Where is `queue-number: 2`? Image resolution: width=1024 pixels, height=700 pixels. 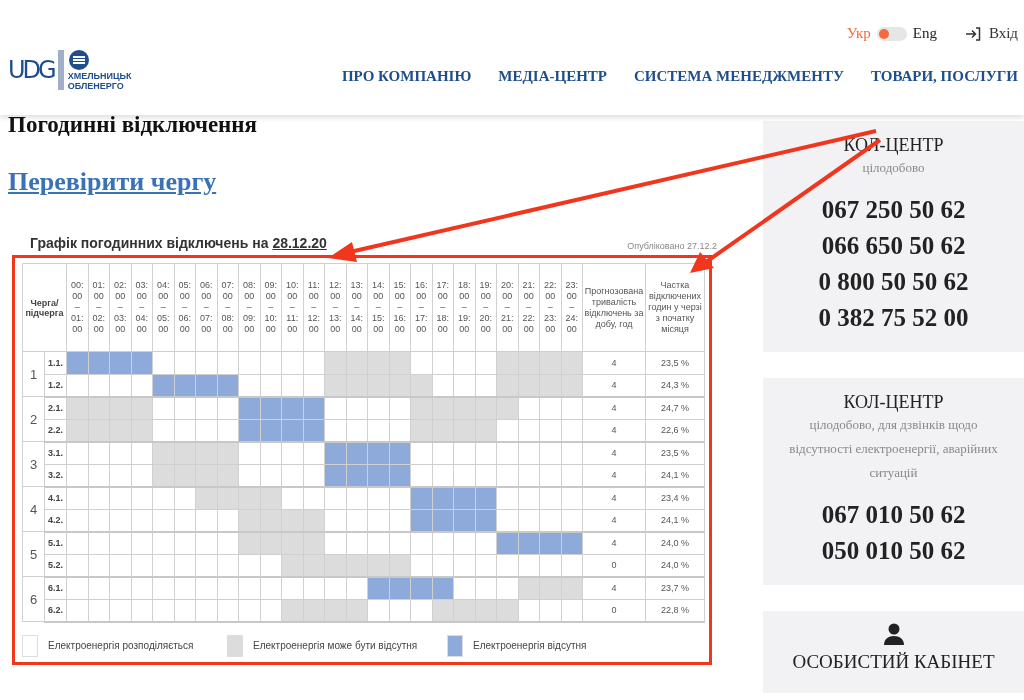 queue-number: 2 is located at coordinates (33, 419).